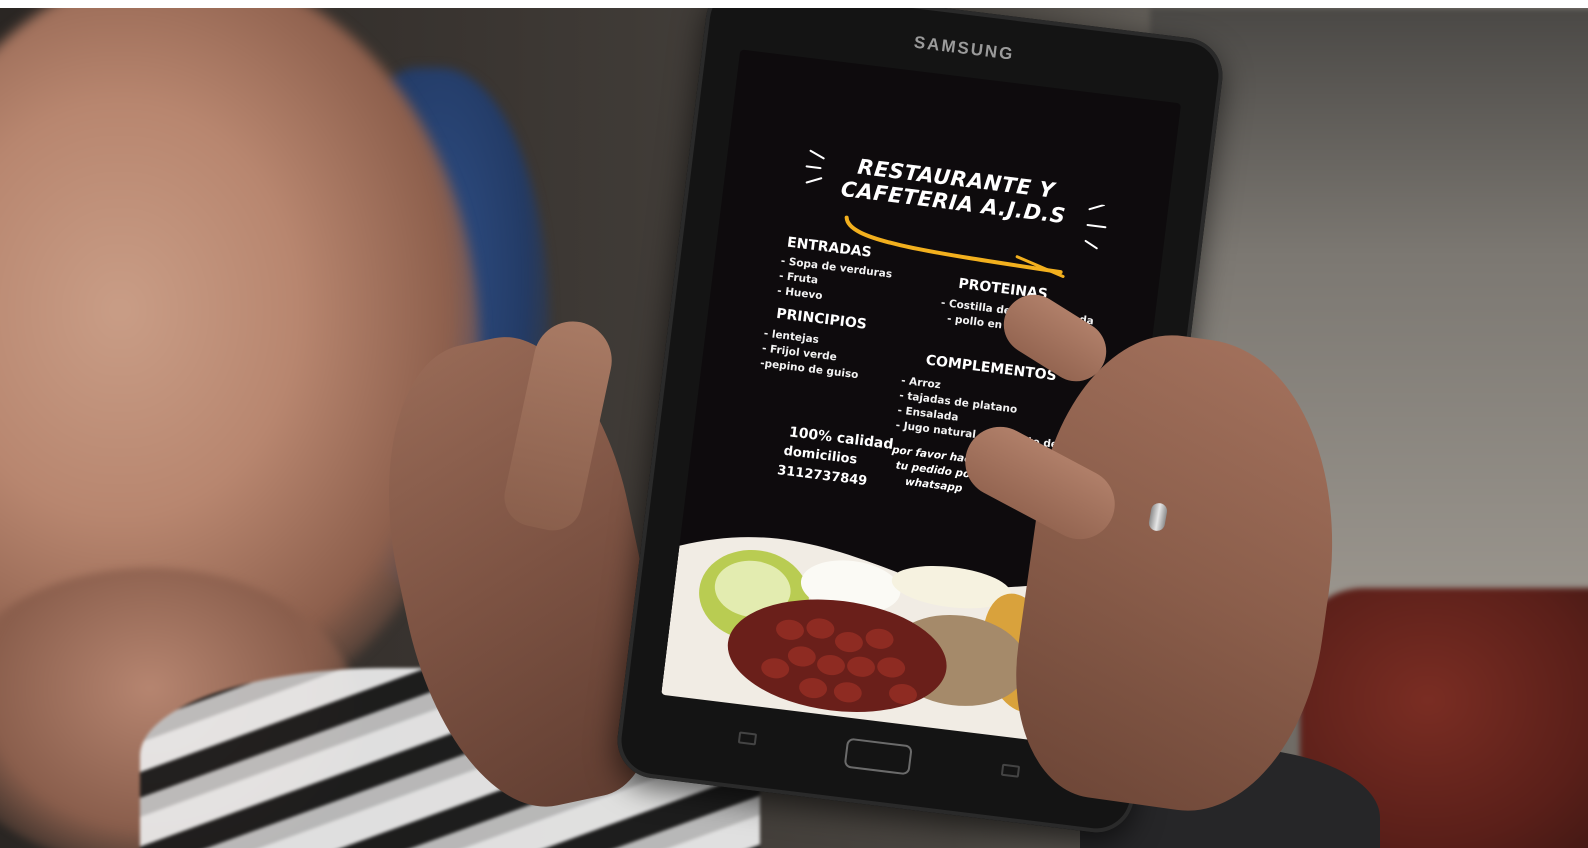 The height and width of the screenshot is (848, 1588). Describe the element at coordinates (815, 166) in the screenshot. I see `sparkle-left-icon` at that location.